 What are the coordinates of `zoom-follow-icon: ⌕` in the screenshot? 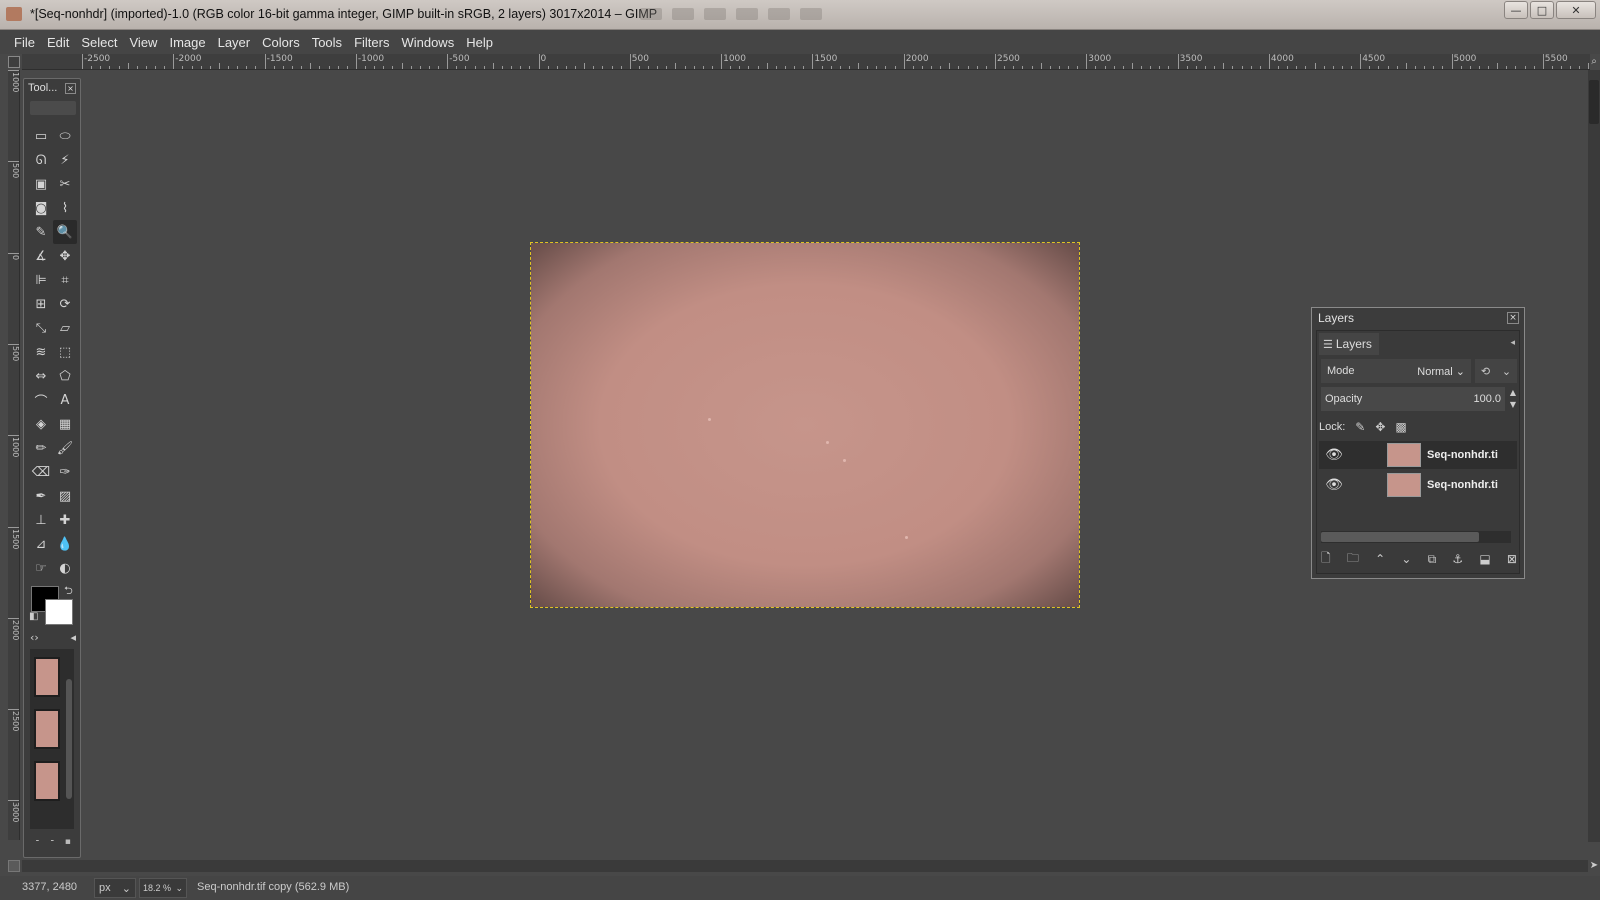 It's located at (1594, 62).